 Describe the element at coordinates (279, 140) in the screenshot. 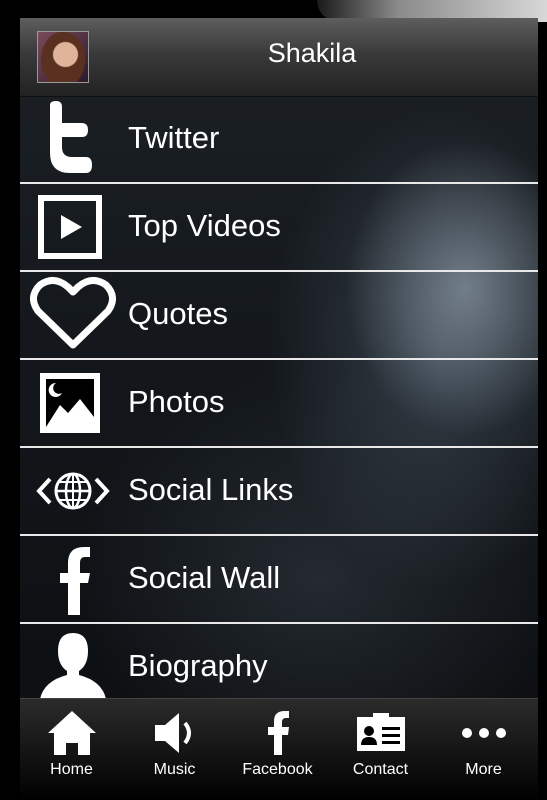

I see `menu-item-twitter: Twitter` at that location.